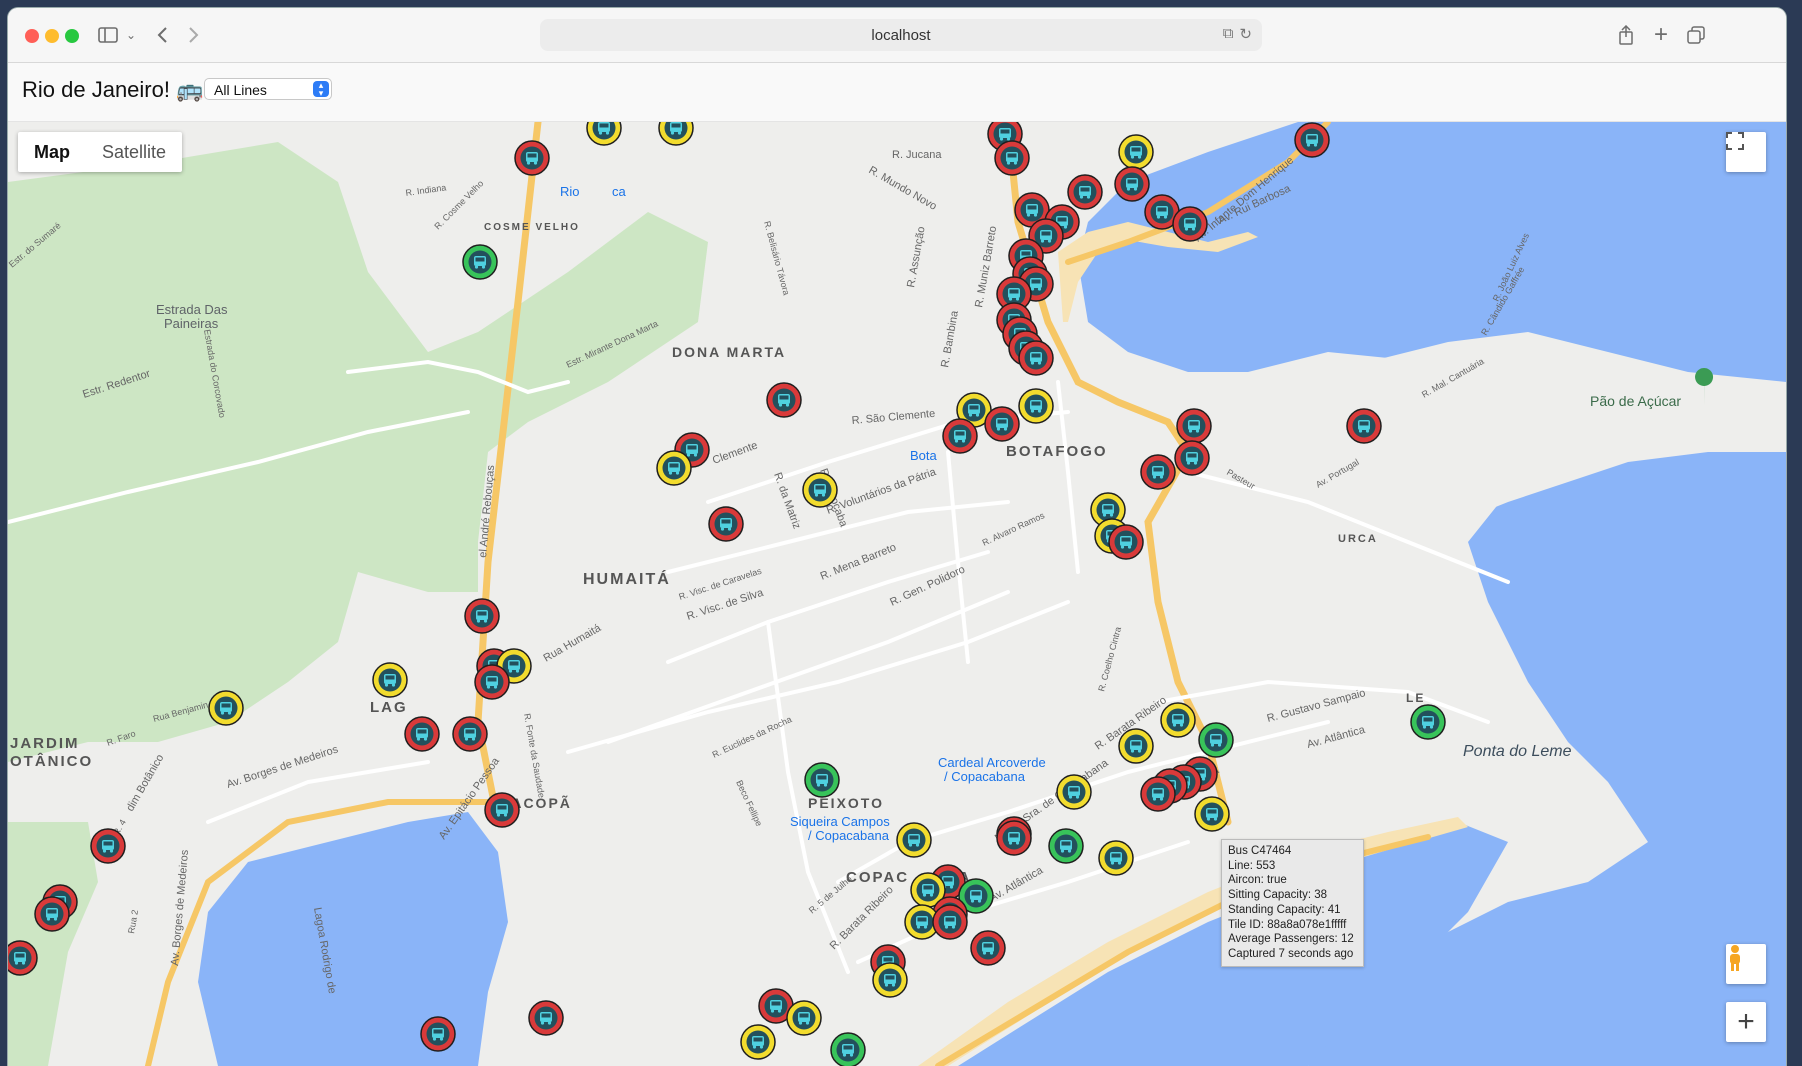 This screenshot has width=1802, height=1066. Describe the element at coordinates (145, 782) in the screenshot. I see `street-jardim-botanico: dim Botânico` at that location.